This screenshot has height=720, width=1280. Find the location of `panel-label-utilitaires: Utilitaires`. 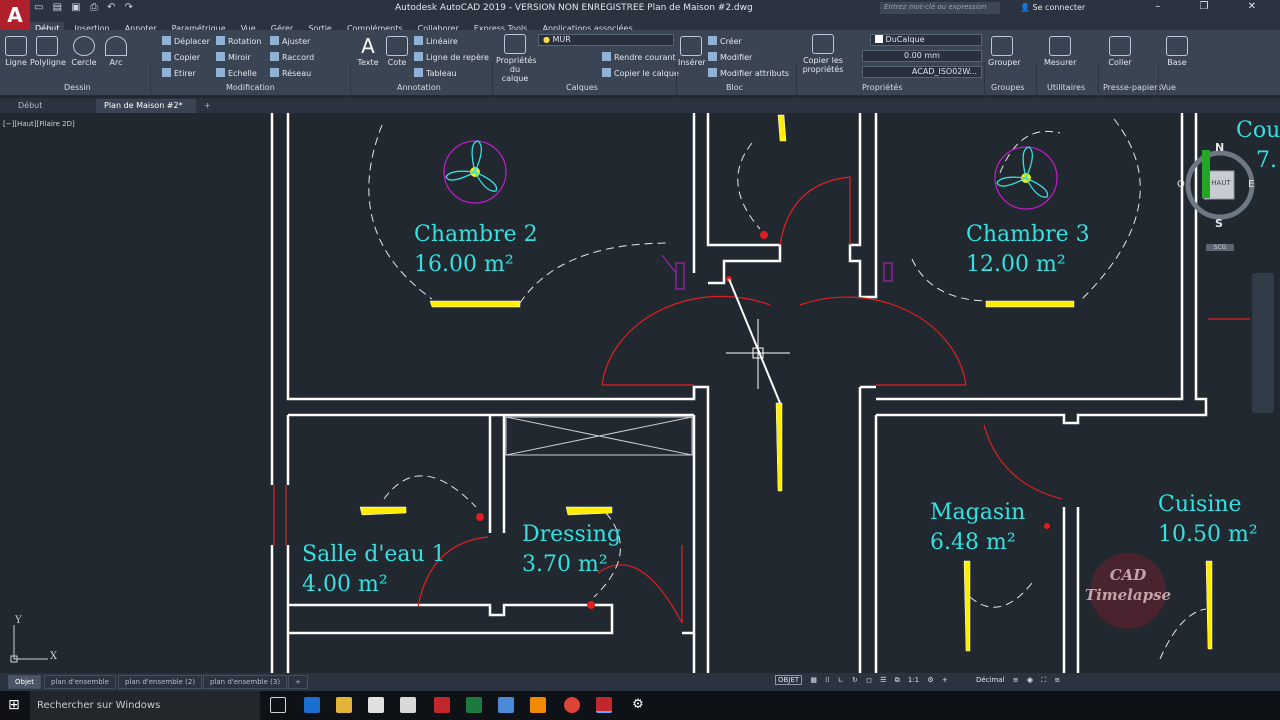

panel-label-utilitaires: Utilitaires is located at coordinates (1066, 87).